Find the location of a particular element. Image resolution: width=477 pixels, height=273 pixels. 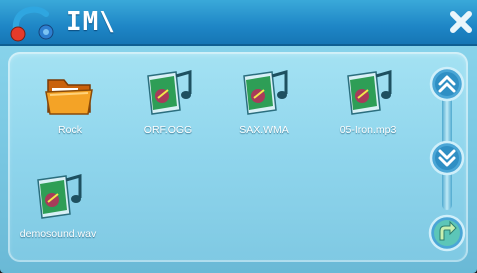

item-label: 05-Iron.mp3 is located at coordinates (368, 130).